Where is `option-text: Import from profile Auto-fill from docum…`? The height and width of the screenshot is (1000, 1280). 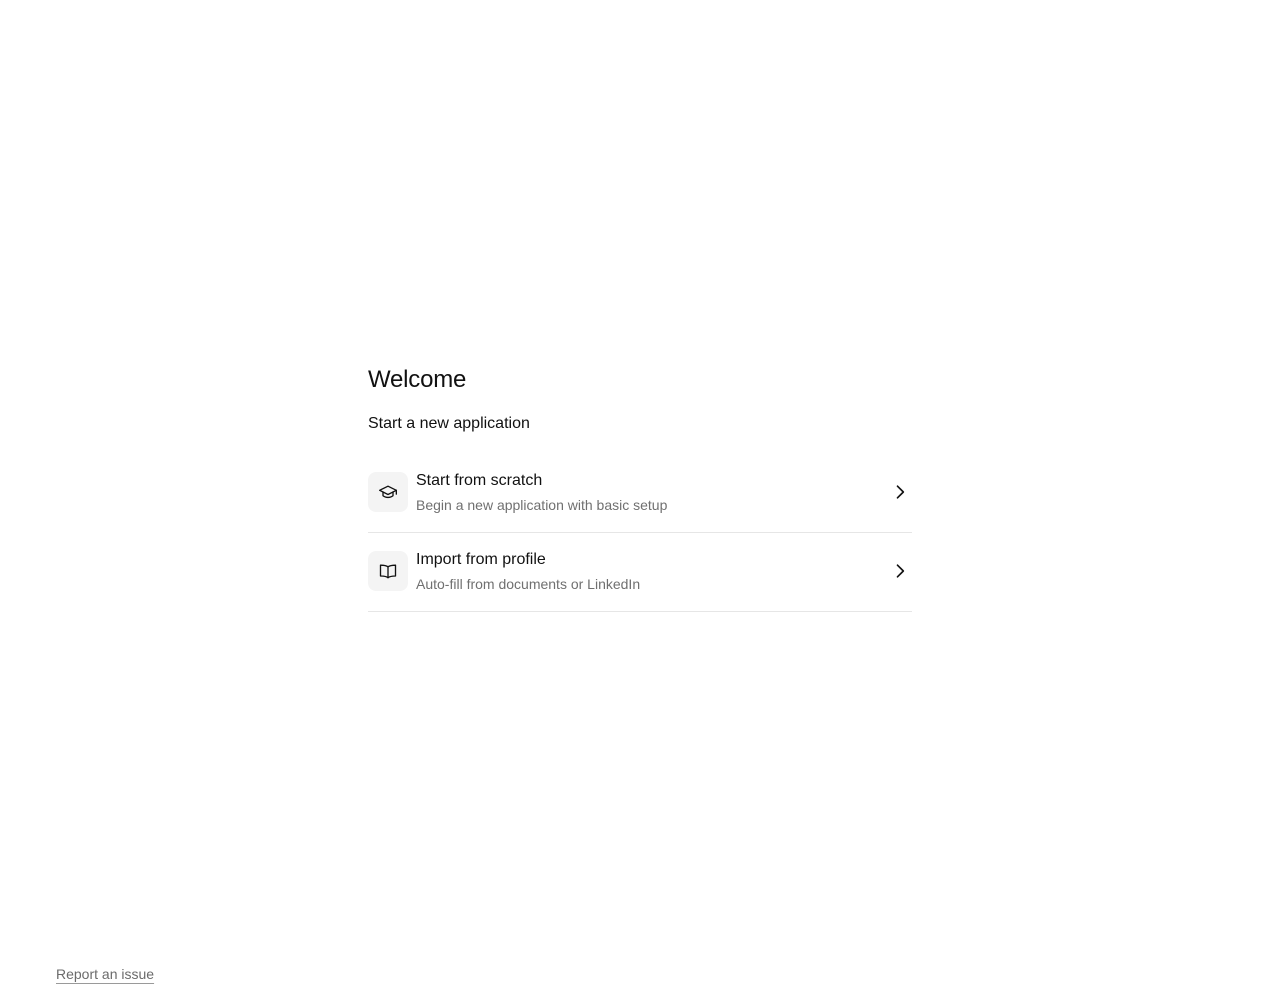 option-text: Import from profile Auto-fill from docum… is located at coordinates (653, 571).